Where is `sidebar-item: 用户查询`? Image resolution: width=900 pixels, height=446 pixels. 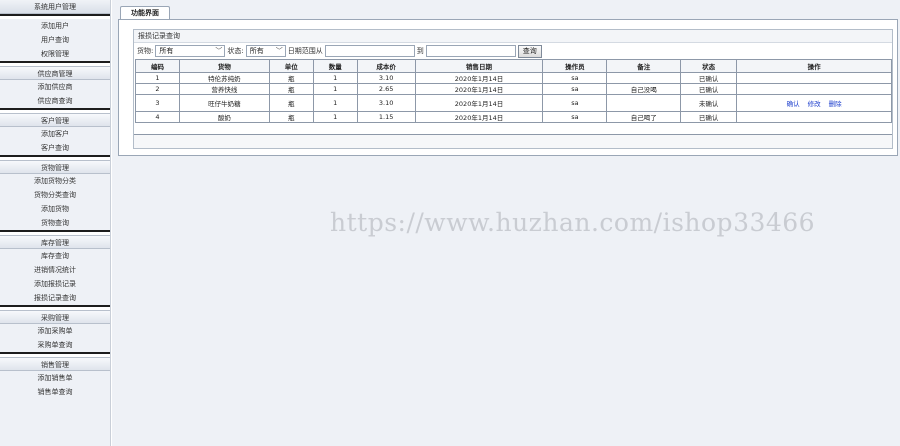
sidebar-item: 用户查询 is located at coordinates (55, 40).